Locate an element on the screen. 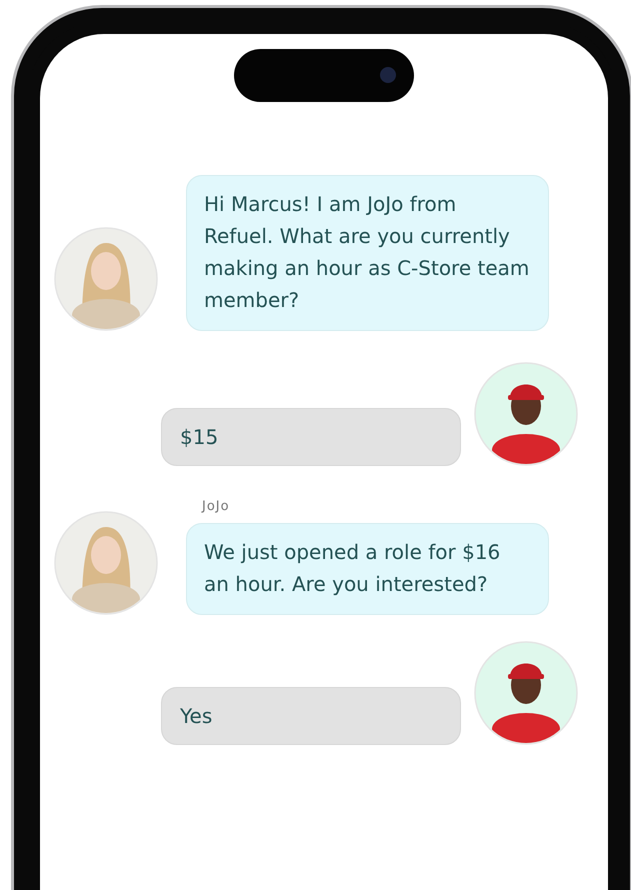  message-bubble: $15 is located at coordinates (311, 437).